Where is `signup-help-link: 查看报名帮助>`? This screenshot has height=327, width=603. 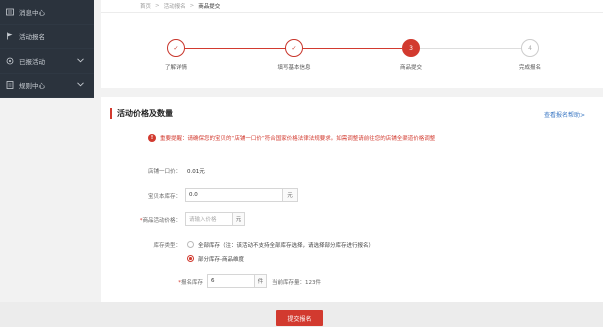
signup-help-link: 查看报名帮助> is located at coordinates (564, 114).